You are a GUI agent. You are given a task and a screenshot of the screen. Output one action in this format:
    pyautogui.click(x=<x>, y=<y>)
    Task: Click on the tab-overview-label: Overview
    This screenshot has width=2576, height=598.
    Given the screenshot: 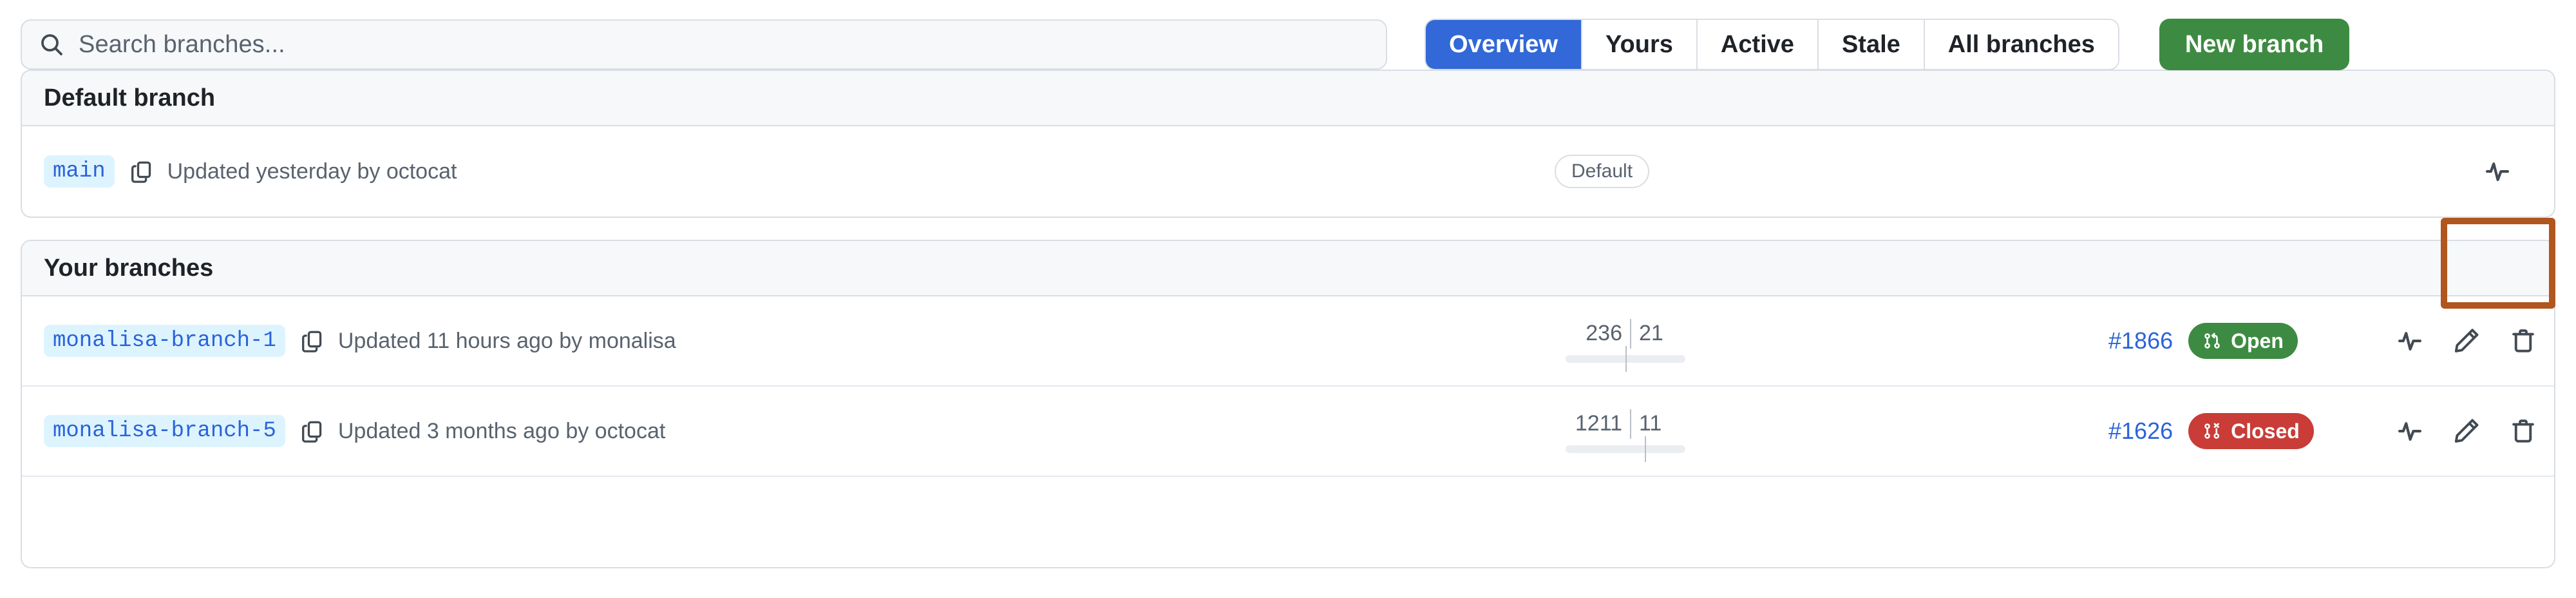 What is the action you would take?
    pyautogui.click(x=1504, y=44)
    